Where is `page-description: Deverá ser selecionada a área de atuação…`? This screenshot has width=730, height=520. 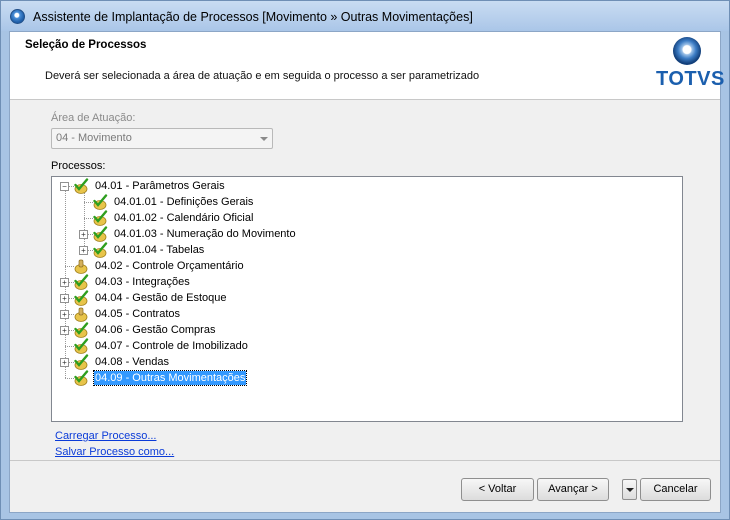
page-description: Deverá ser selecionada a área de atuação… is located at coordinates (262, 76).